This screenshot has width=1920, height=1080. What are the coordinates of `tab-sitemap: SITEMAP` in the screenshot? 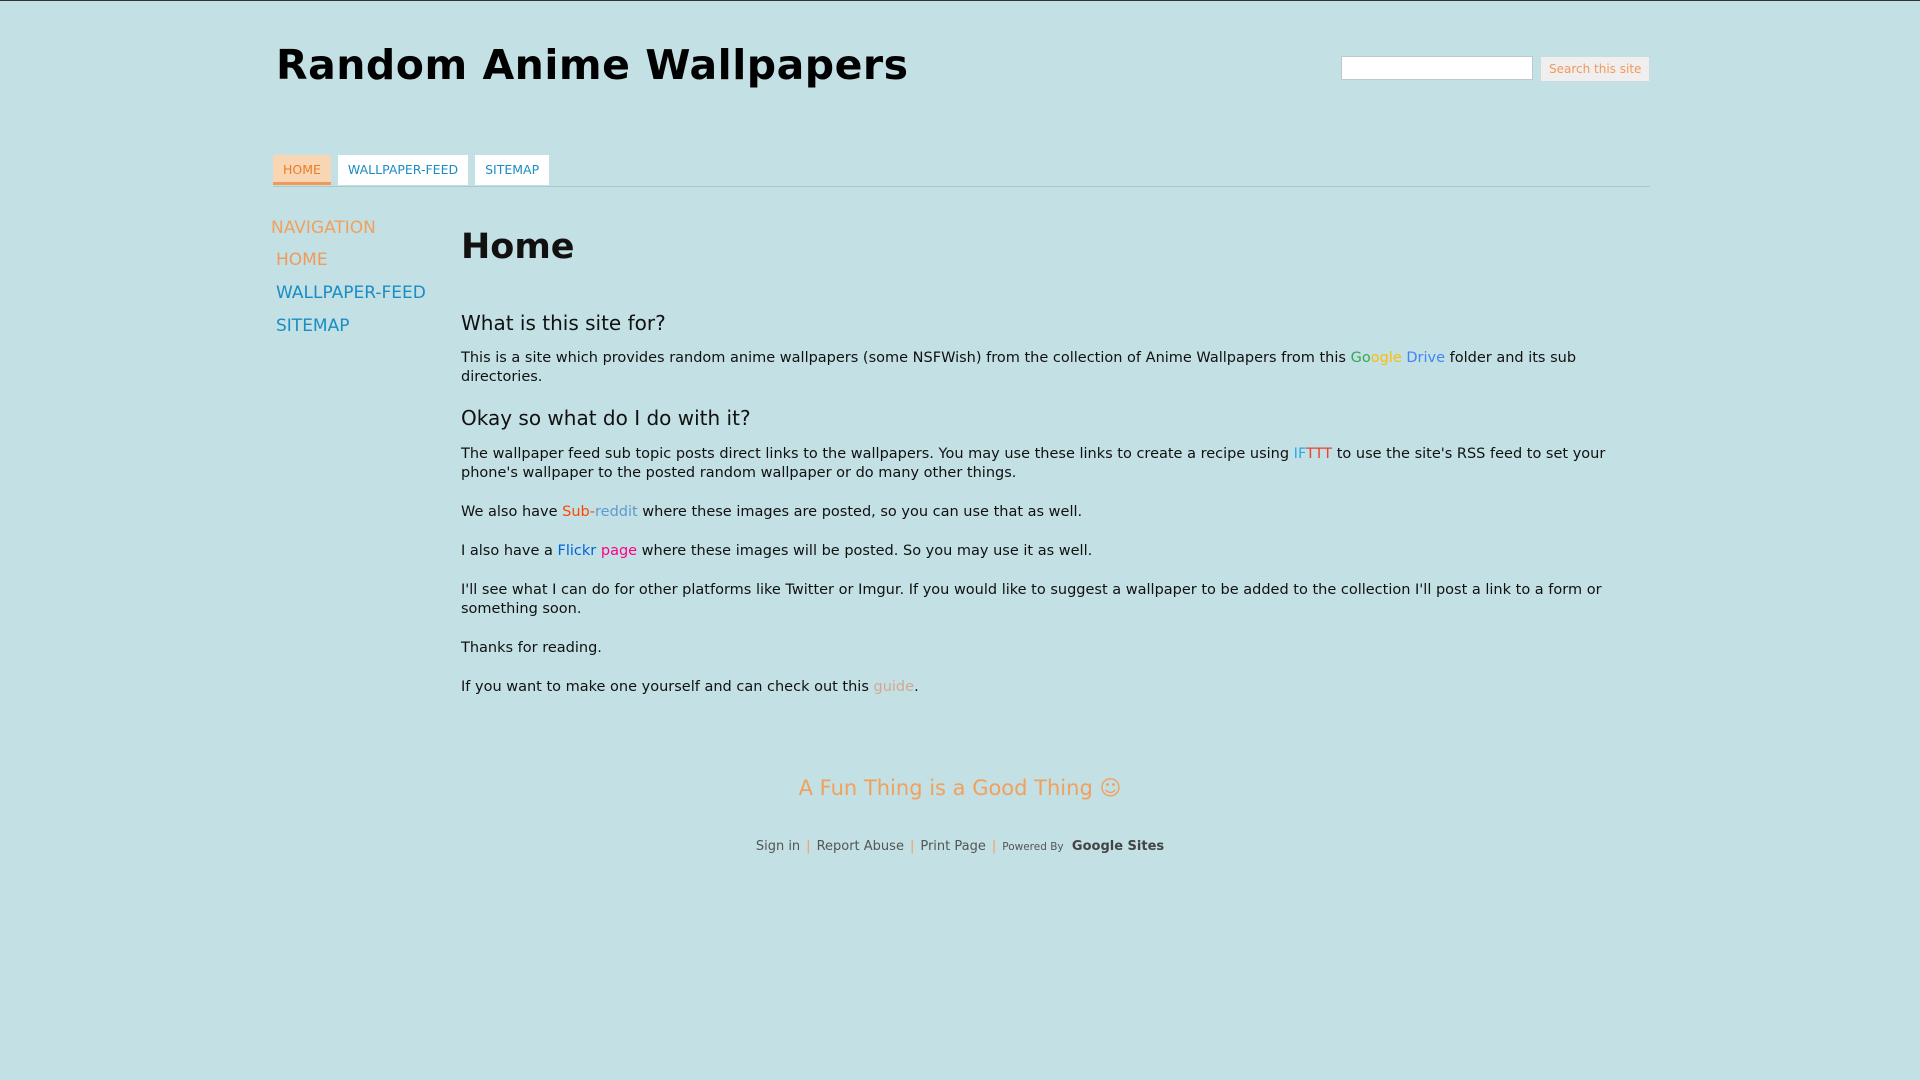 It's located at (512, 170).